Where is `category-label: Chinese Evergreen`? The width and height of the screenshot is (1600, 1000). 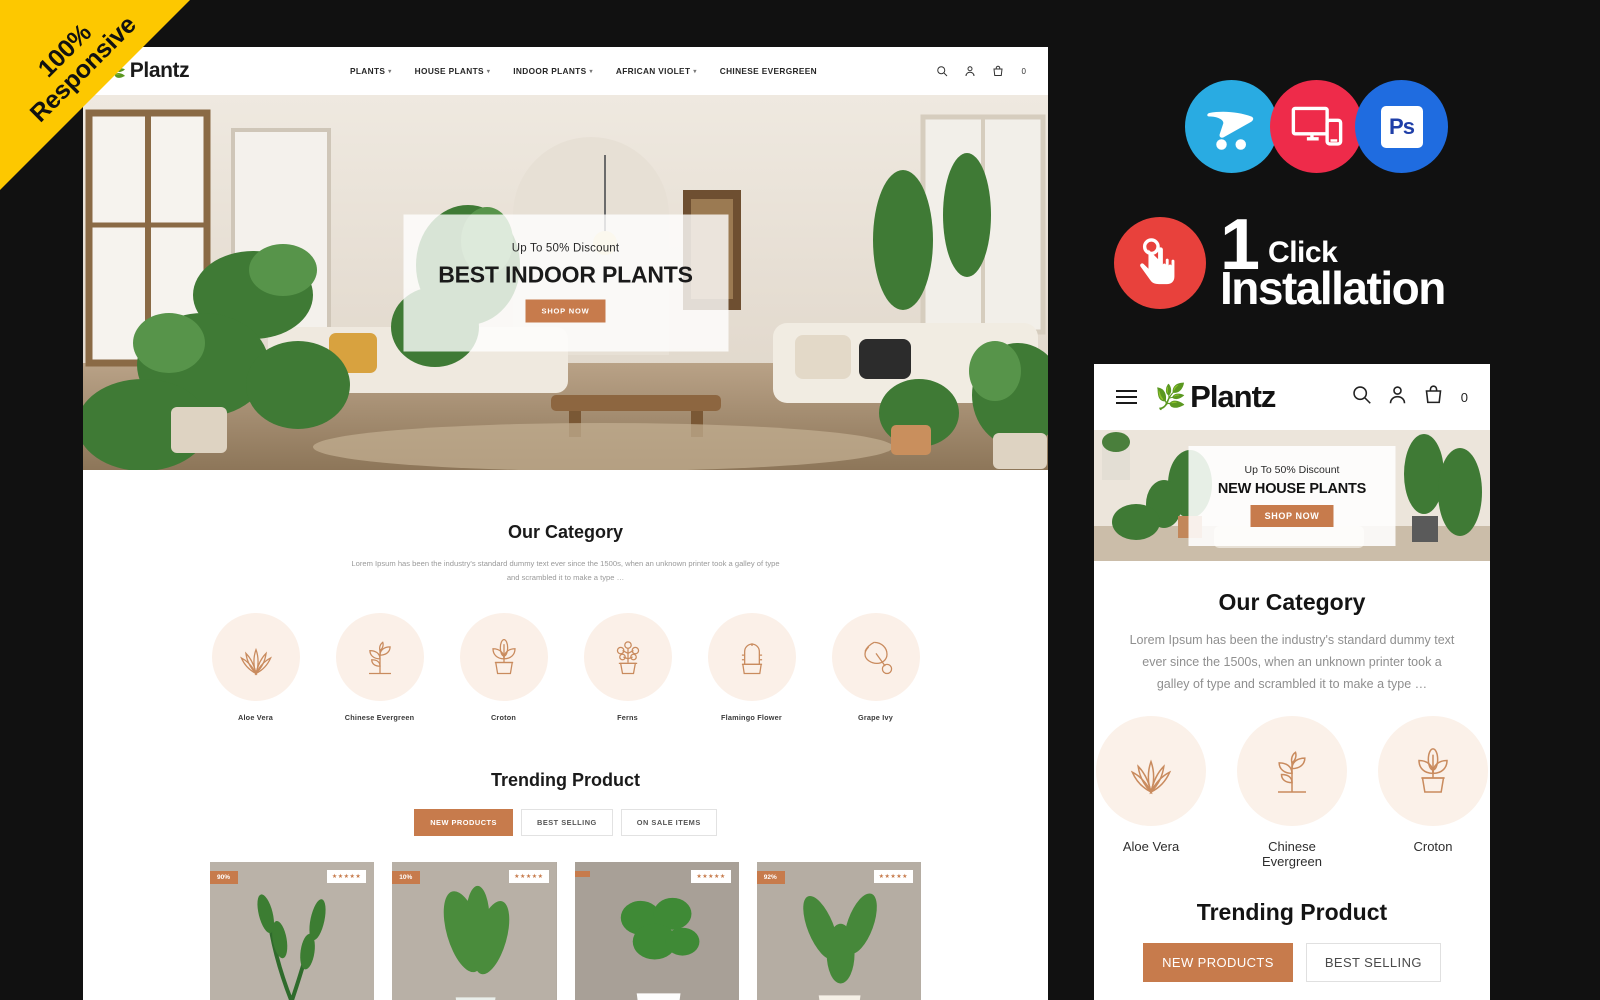 category-label: Chinese Evergreen is located at coordinates (379, 718).